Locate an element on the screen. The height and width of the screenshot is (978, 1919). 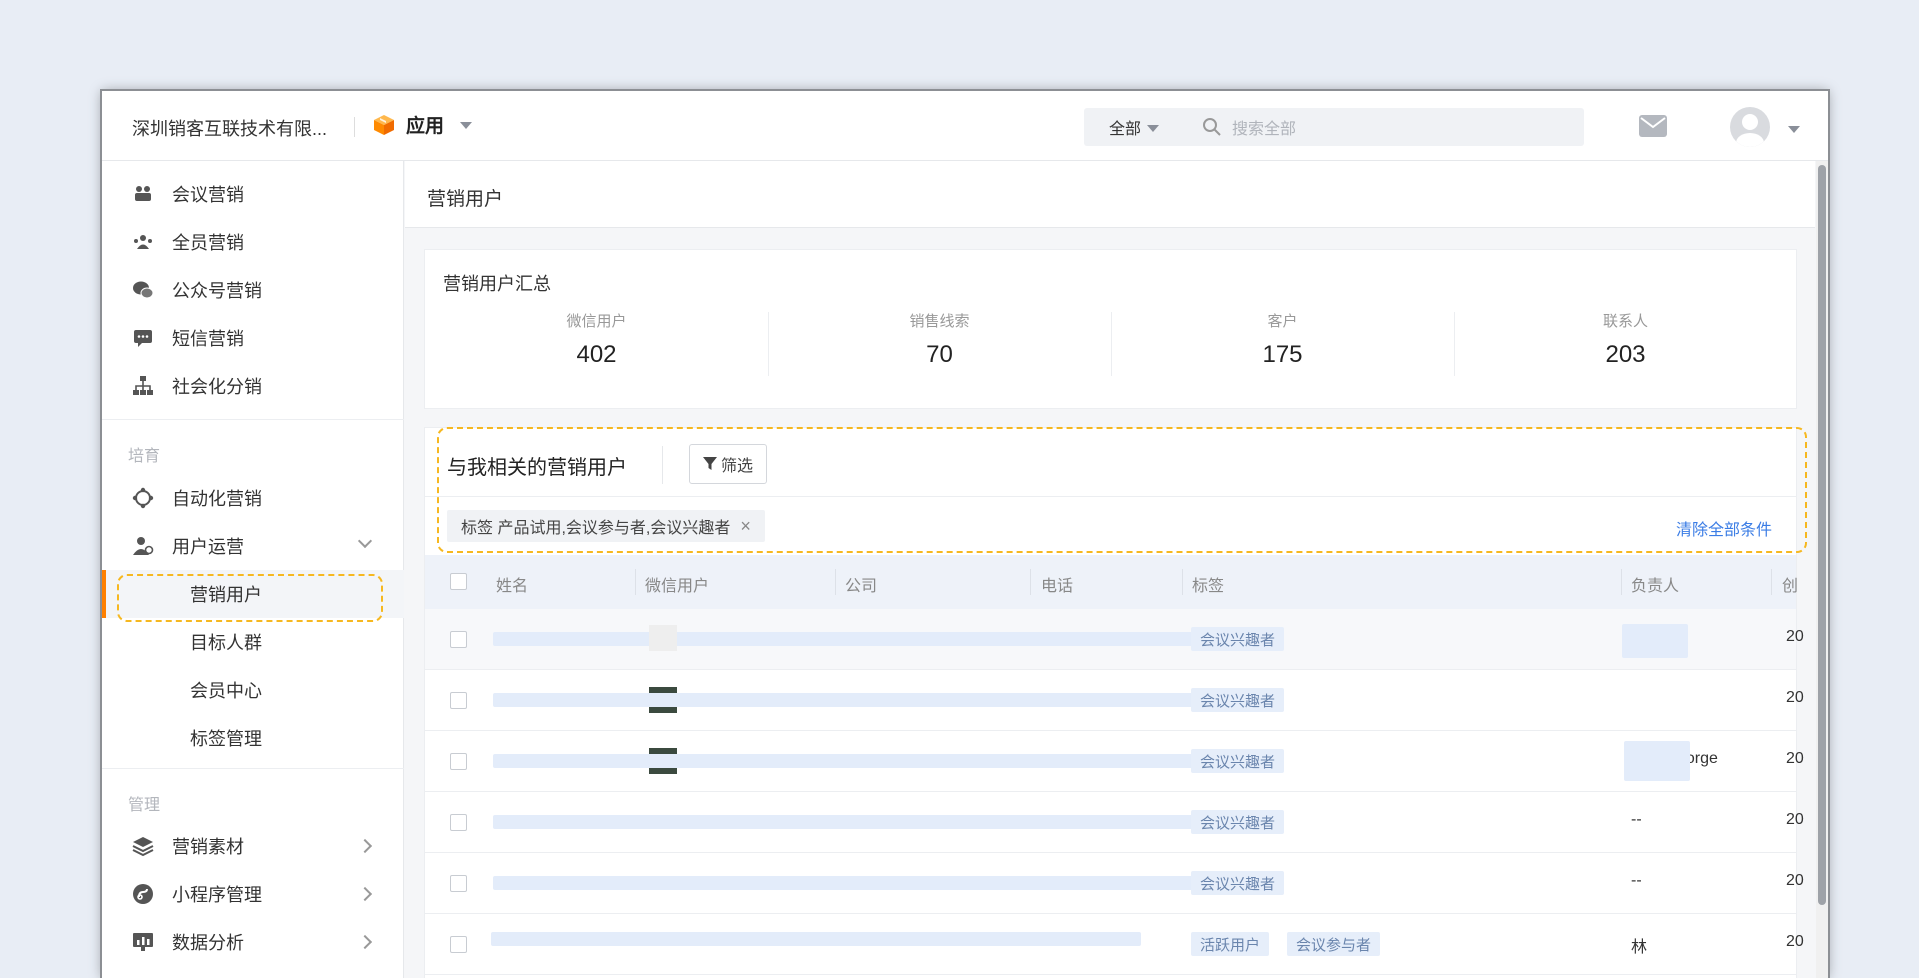
column-header-company: 公司 is located at coordinates (861, 584).